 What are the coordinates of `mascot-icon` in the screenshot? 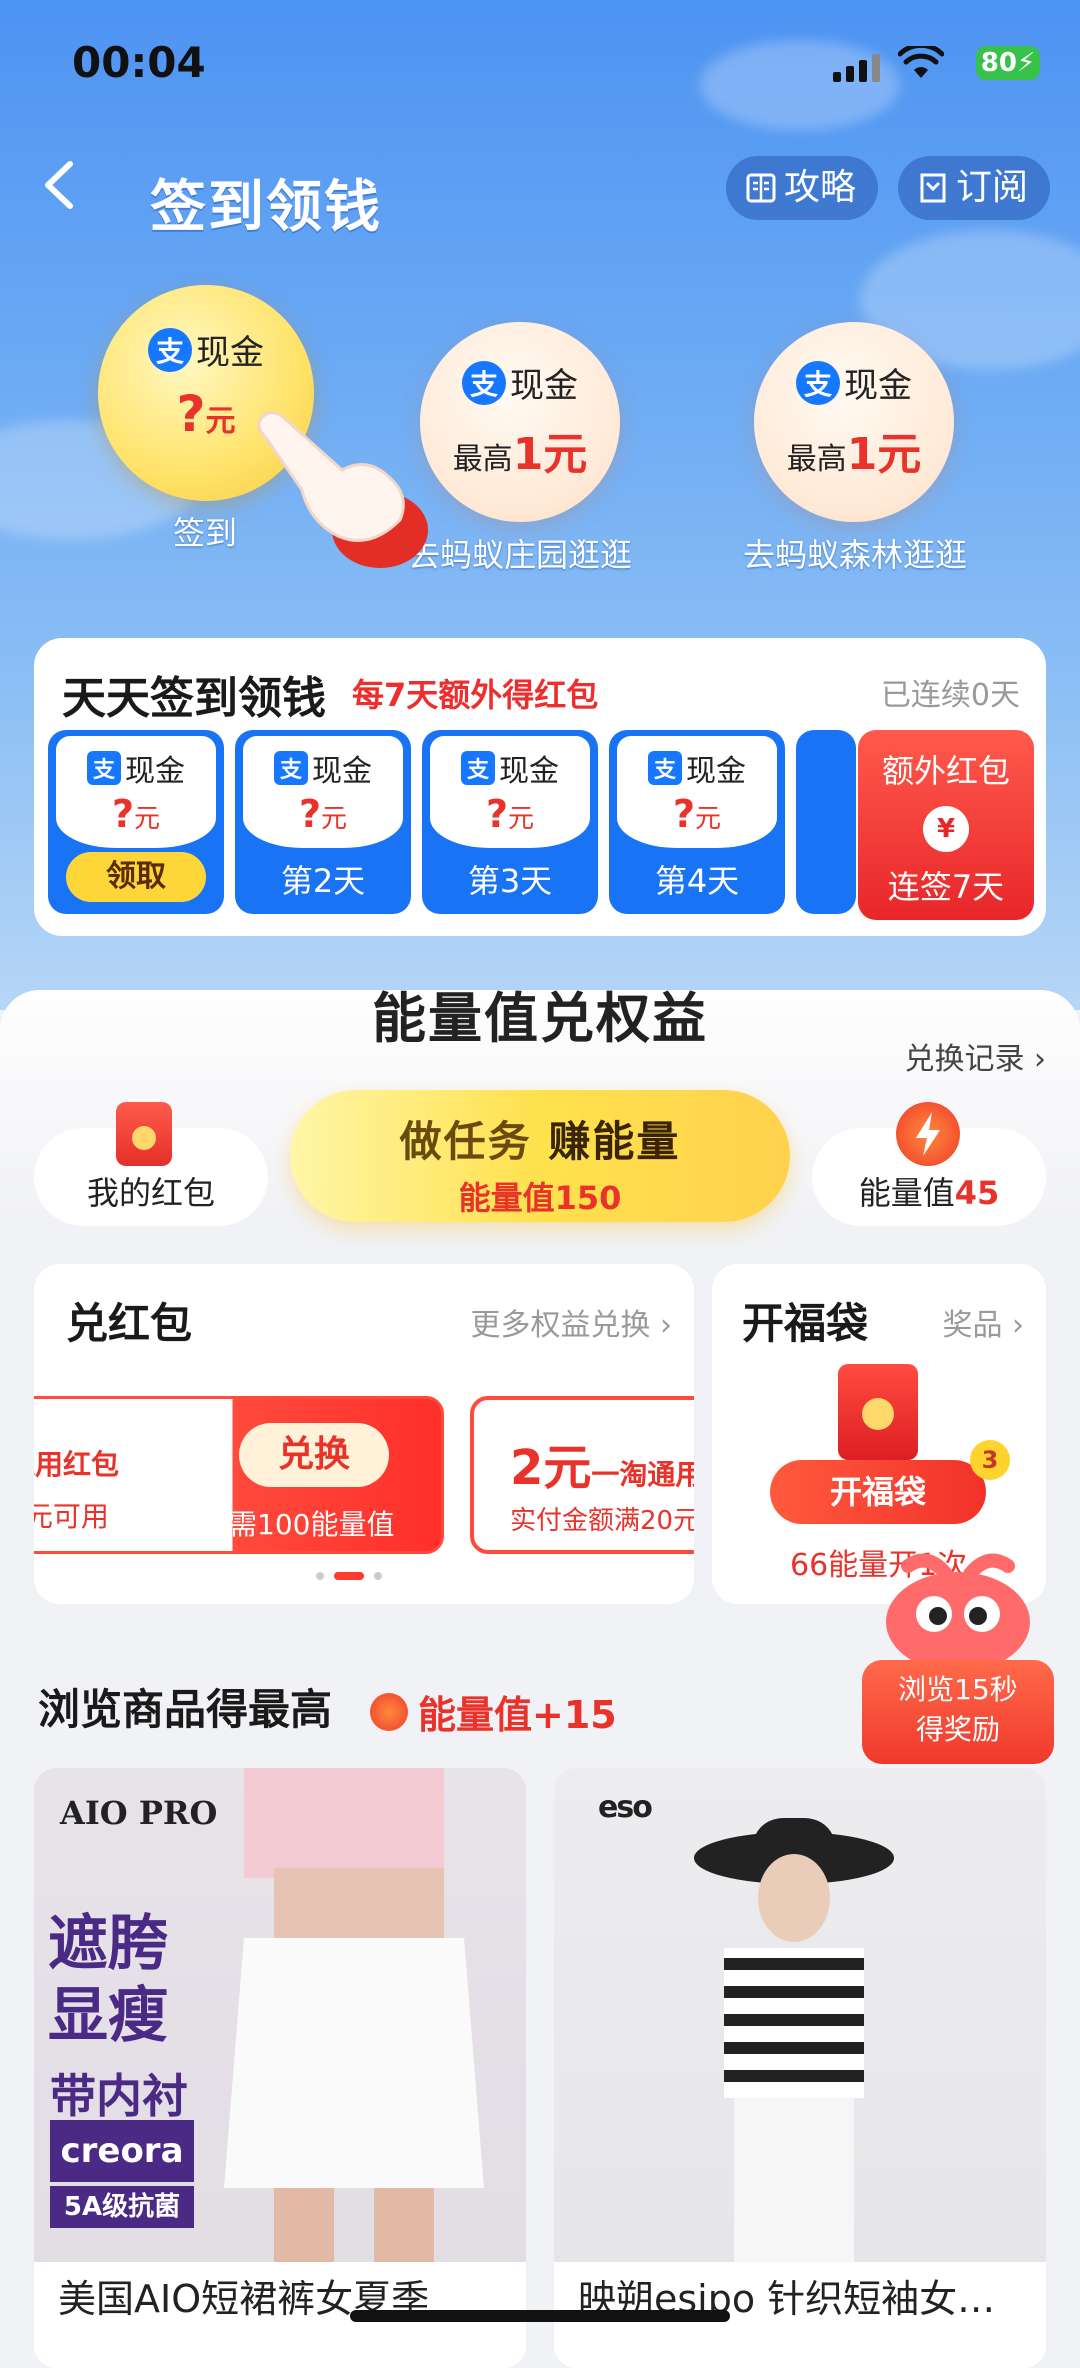 It's located at (958, 1612).